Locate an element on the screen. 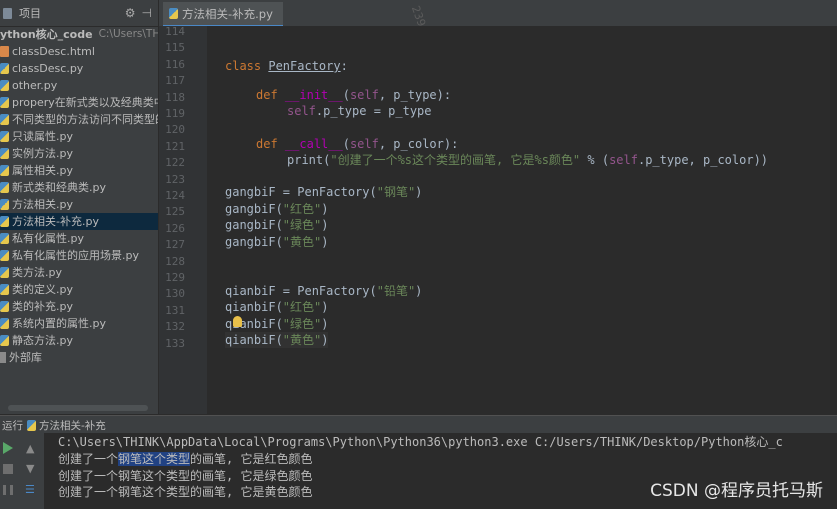 This screenshot has width=837, height=509. file-item-label: propery在新式类以及经典类中 is located at coordinates (85, 102).